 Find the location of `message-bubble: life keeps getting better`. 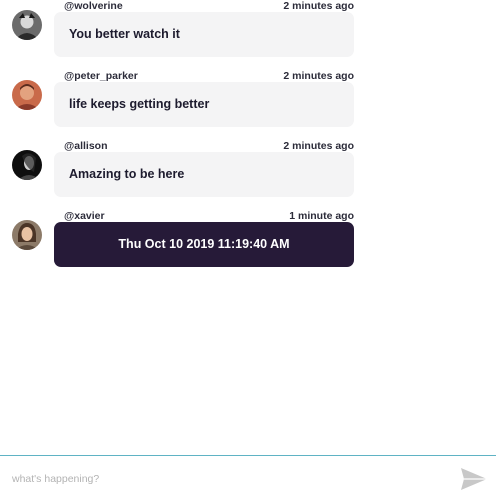

message-bubble: life keeps getting better is located at coordinates (204, 104).